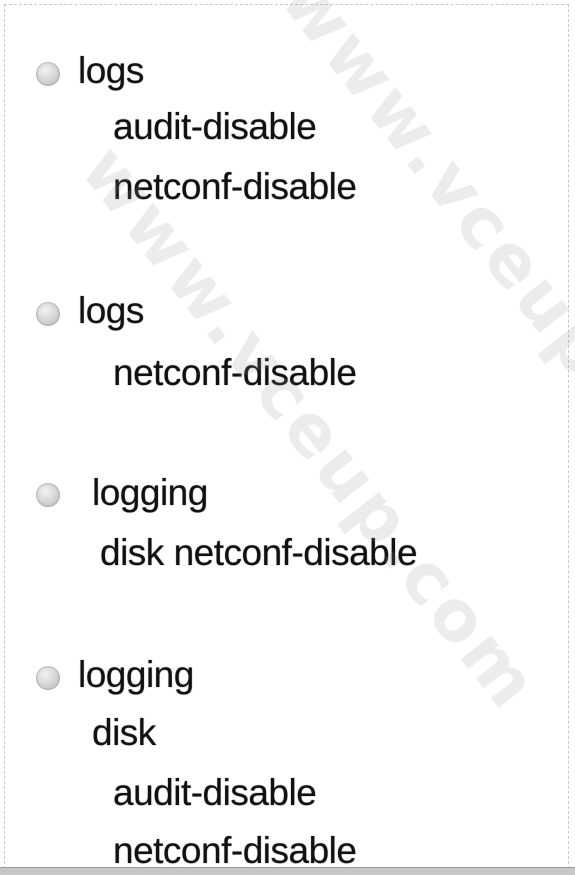 The width and height of the screenshot is (575, 875). I want to click on option-3-line-2: disk netconf-disable, so click(259, 552).